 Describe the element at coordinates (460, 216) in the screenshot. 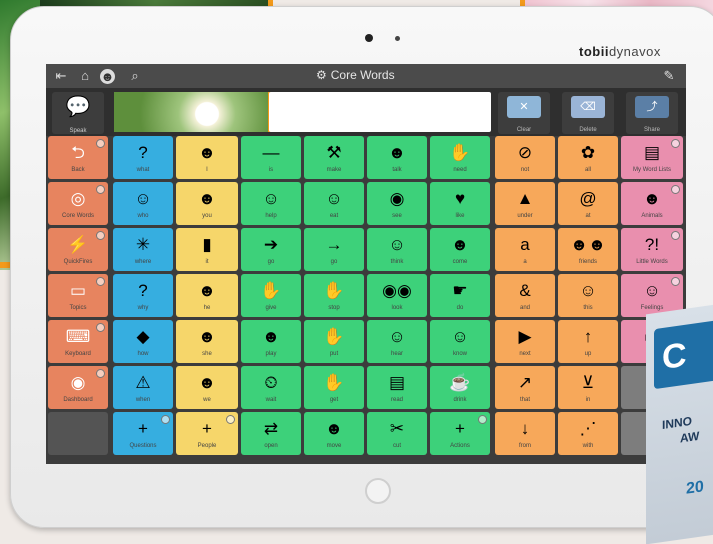

I see `tile-label: like` at that location.